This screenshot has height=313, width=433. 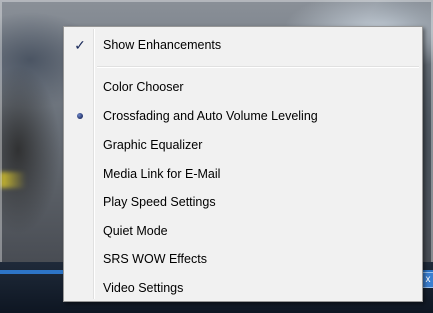 I want to click on menu-item-label: Crossfading and Auto Volume Leveling, so click(x=210, y=116).